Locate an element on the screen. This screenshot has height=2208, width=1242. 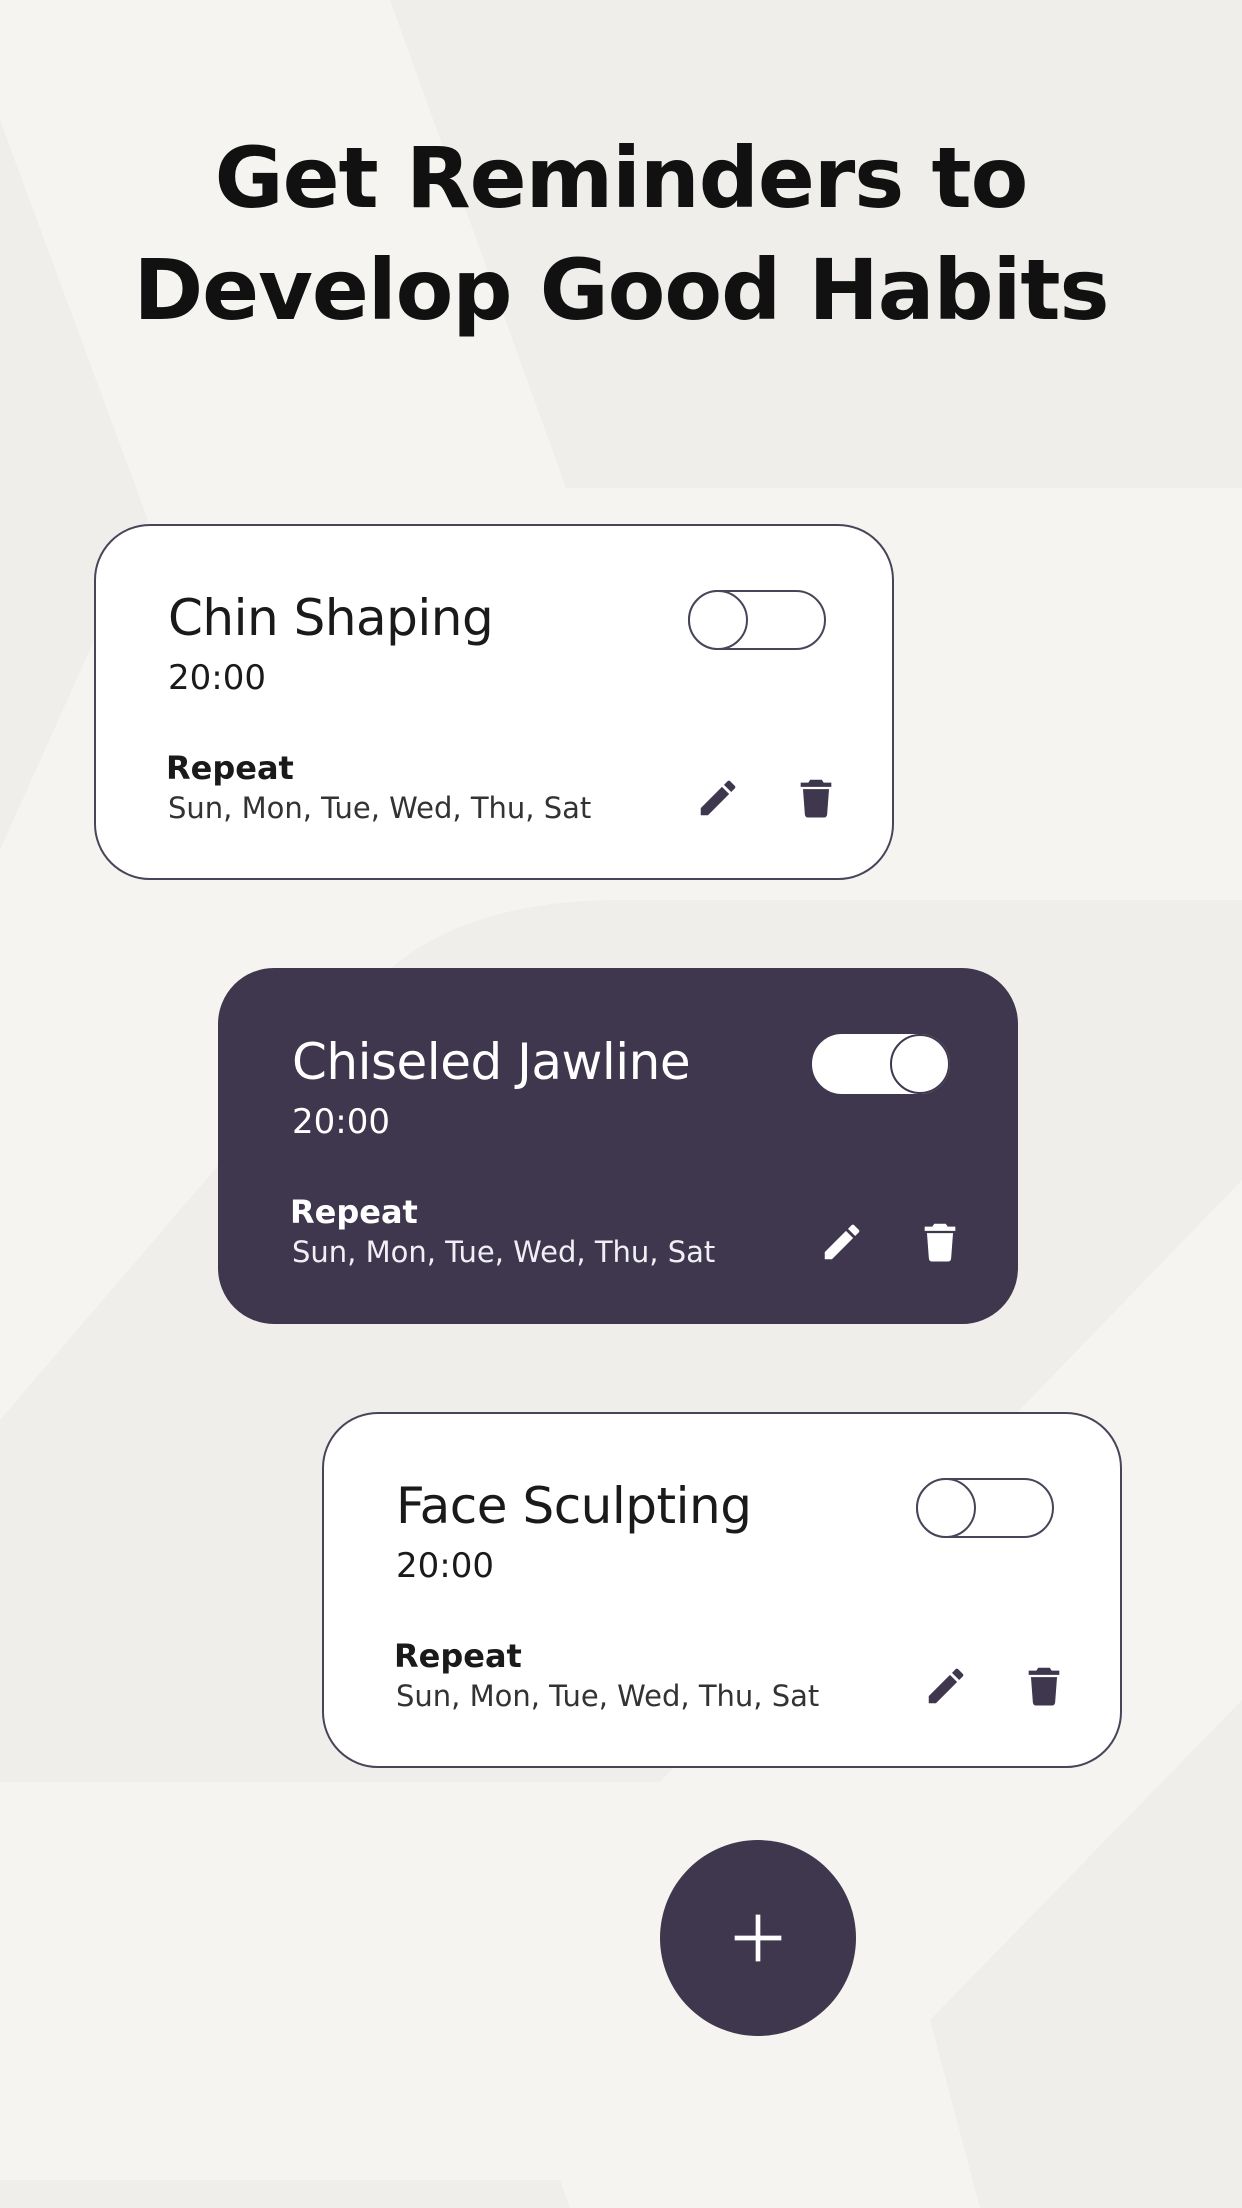
headline-line-2: Develop Good Habits is located at coordinates (621, 290).